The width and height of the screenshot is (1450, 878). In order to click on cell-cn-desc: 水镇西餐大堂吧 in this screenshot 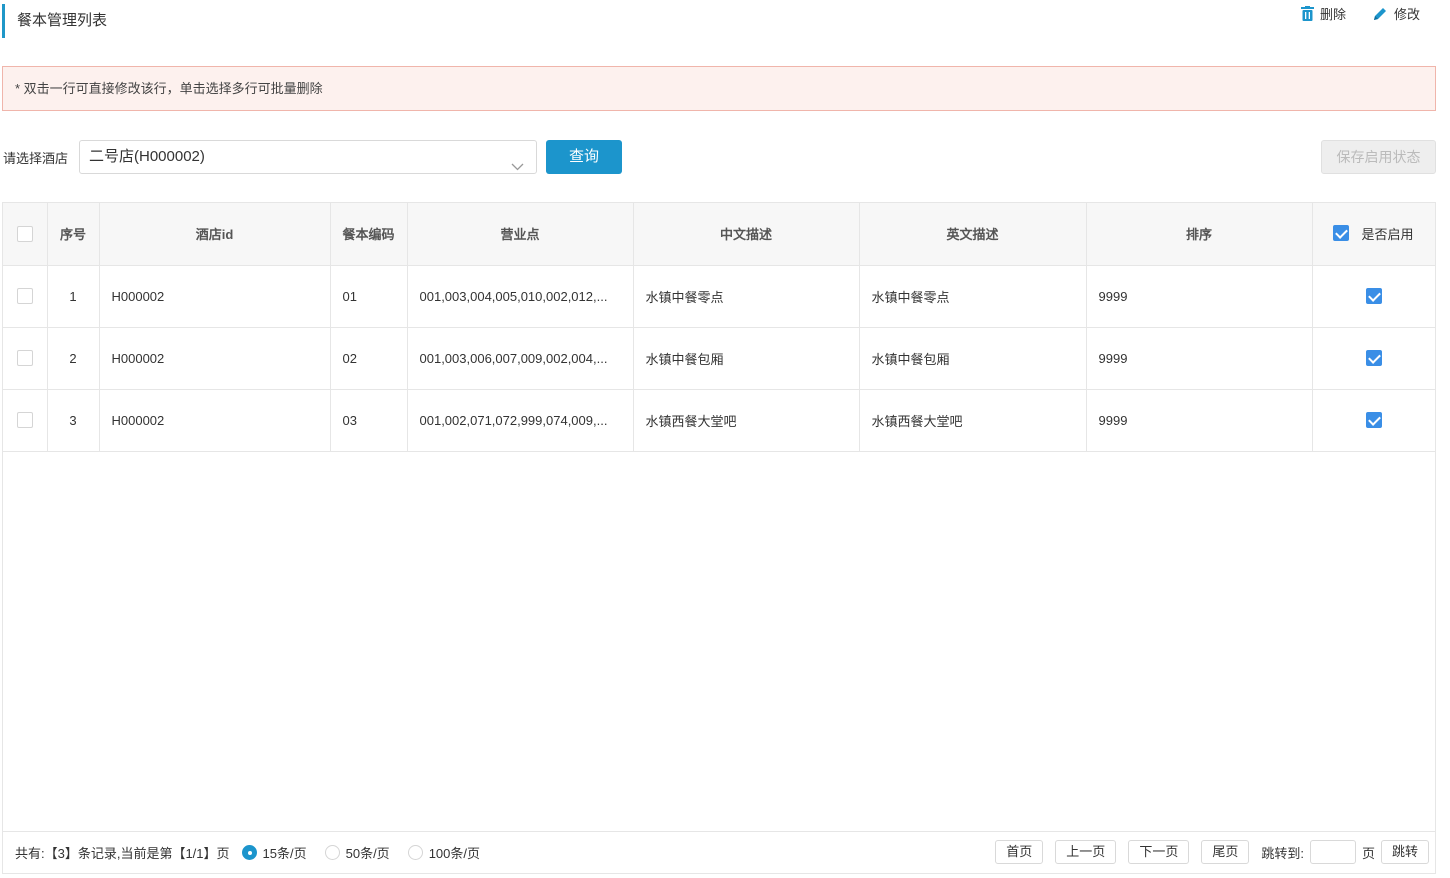, I will do `click(746, 420)`.